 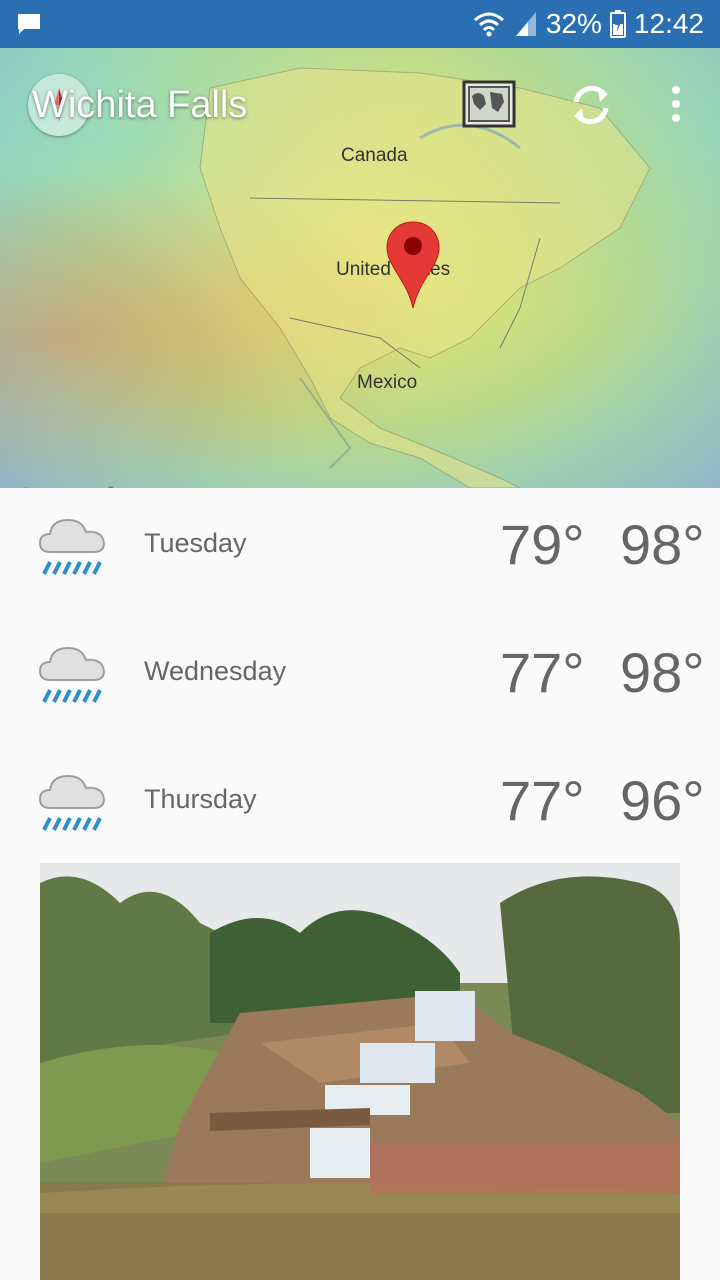 What do you see at coordinates (387, 382) in the screenshot?
I see `map-label-mexico: Mexico` at bounding box center [387, 382].